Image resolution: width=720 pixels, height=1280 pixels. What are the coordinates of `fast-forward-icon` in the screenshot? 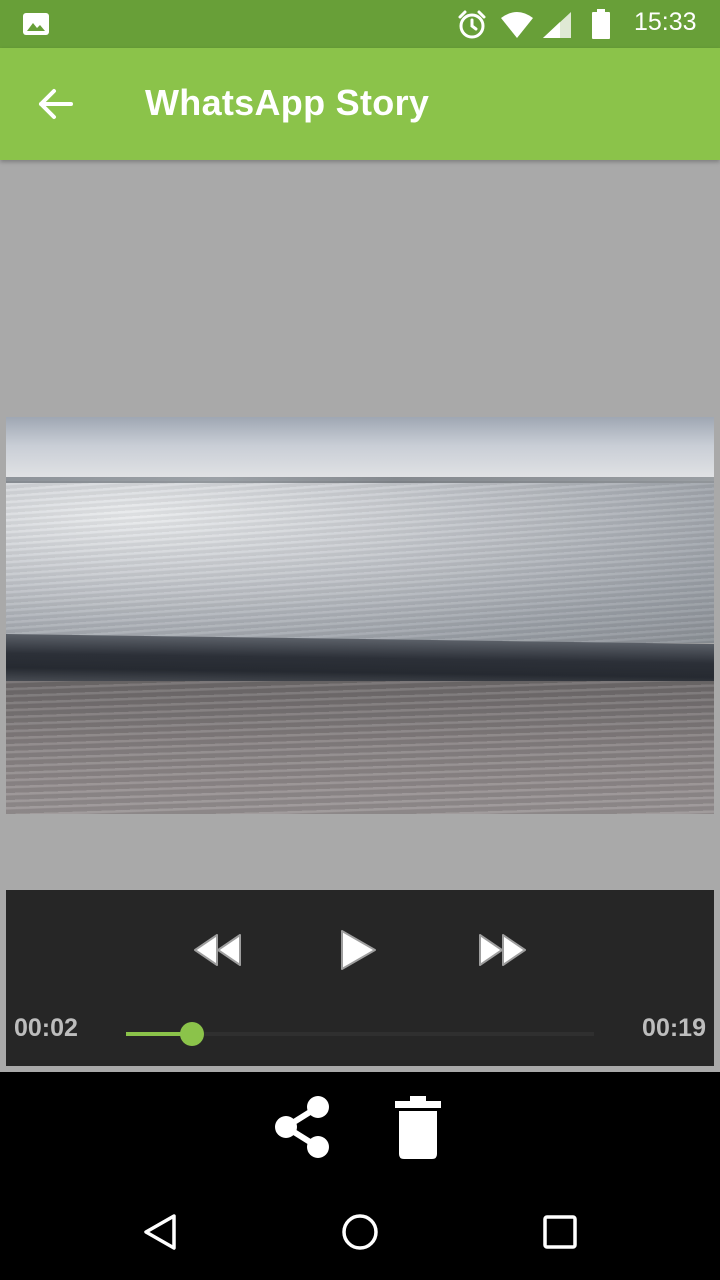 It's located at (502, 950).